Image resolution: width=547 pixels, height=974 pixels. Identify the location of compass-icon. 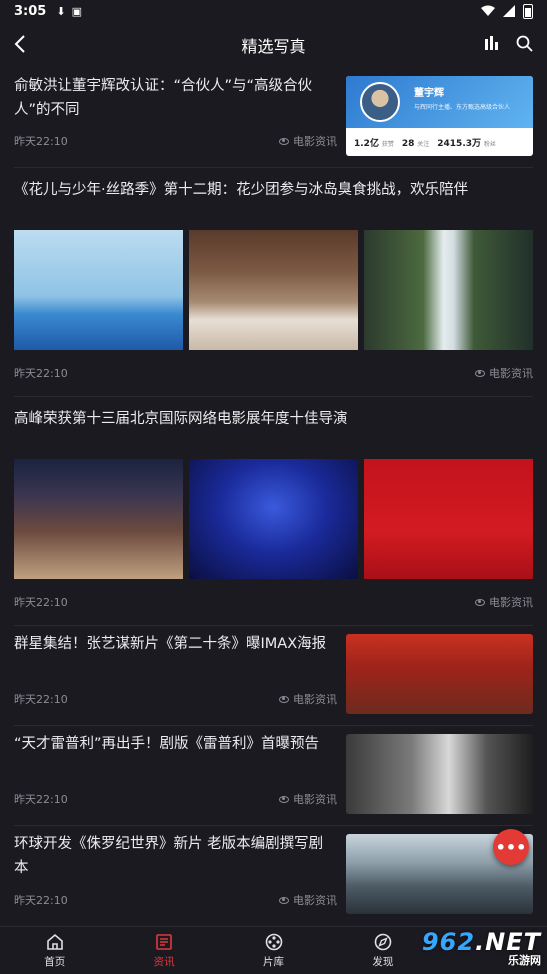
(383, 941).